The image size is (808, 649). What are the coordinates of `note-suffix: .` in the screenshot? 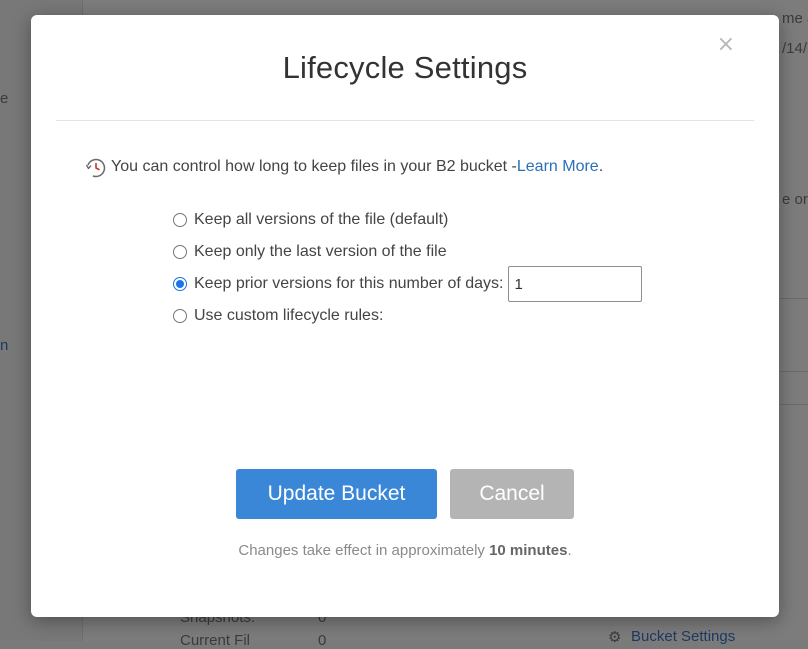 It's located at (569, 550).